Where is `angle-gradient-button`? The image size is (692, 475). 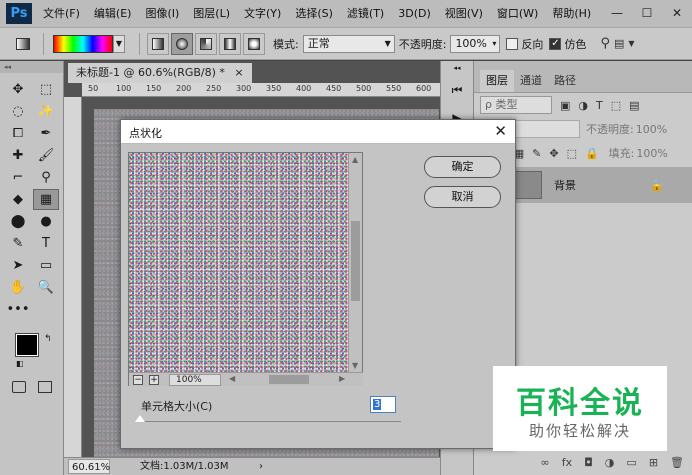 angle-gradient-button is located at coordinates (206, 43).